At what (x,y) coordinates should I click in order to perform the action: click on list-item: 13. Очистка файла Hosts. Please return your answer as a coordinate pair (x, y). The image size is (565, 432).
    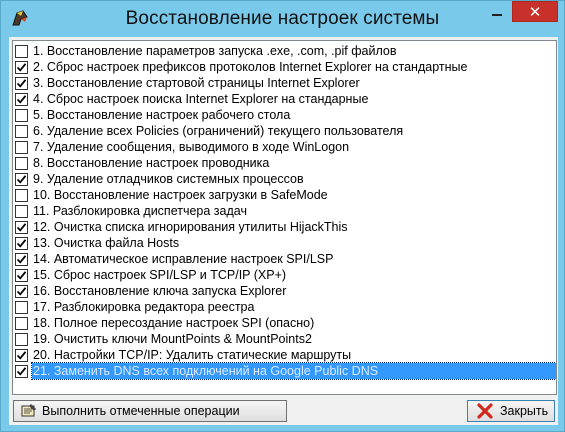
    Looking at the image, I should click on (284, 243).